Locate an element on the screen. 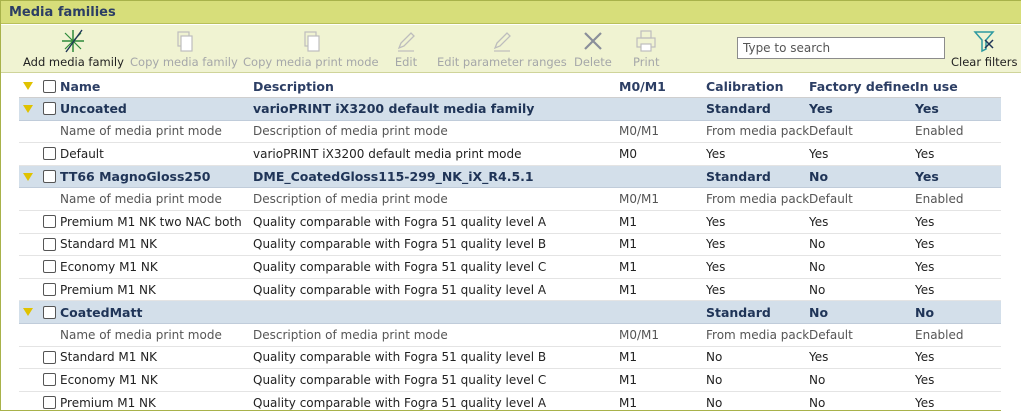 The width and height of the screenshot is (1021, 411). clear-filter-icon is located at coordinates (984, 41).